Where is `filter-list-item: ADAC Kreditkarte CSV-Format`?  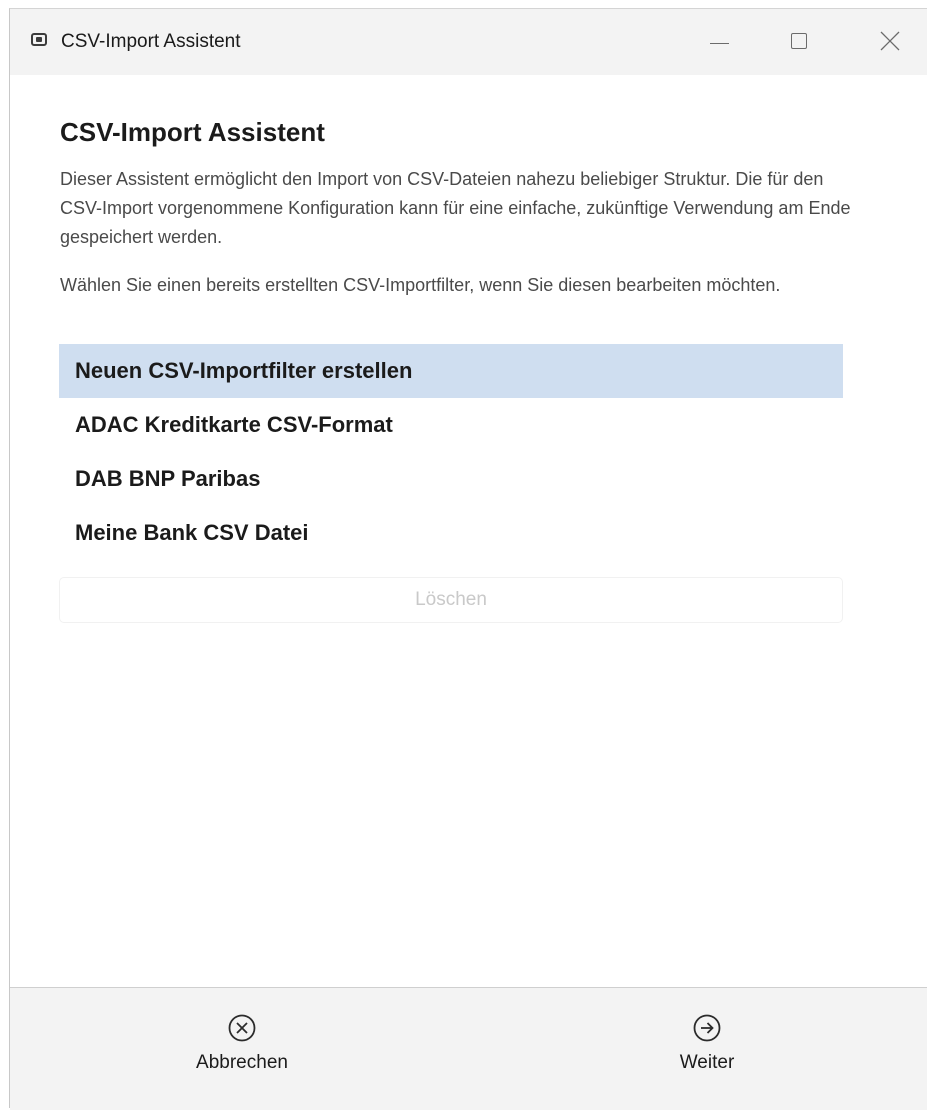 filter-list-item: ADAC Kreditkarte CSV-Format is located at coordinates (451, 425).